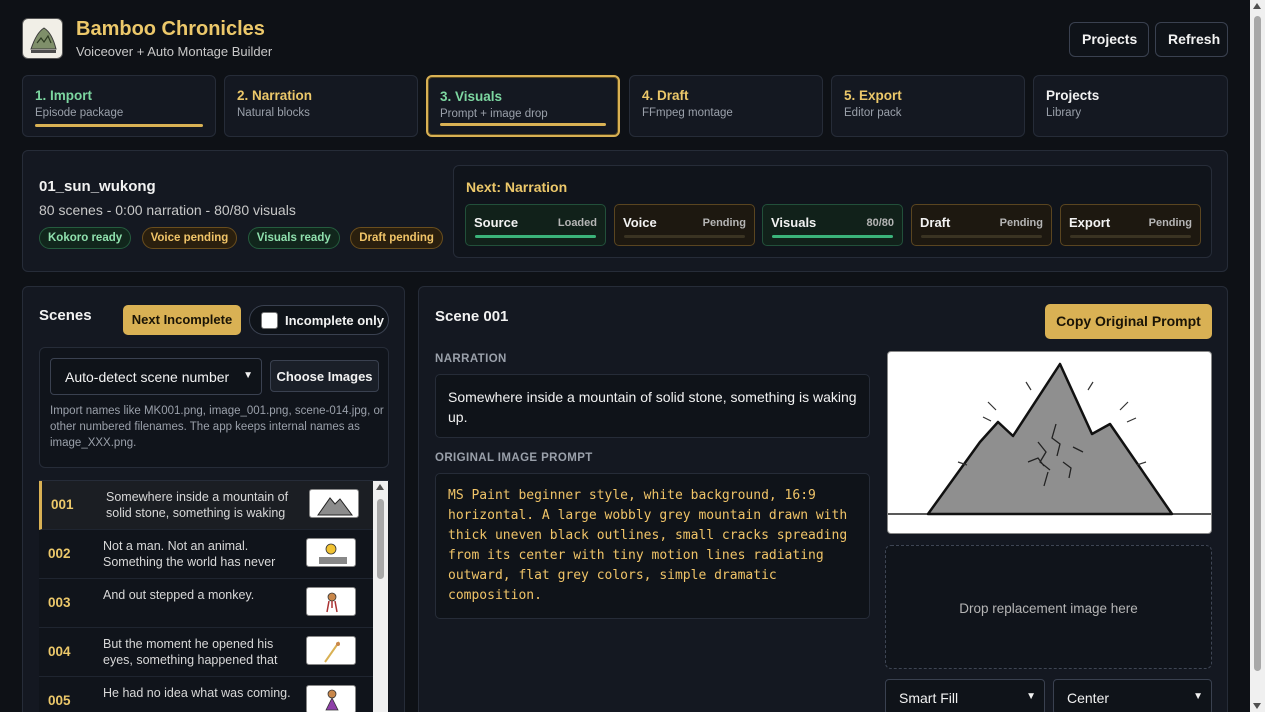 The height and width of the screenshot is (712, 1265). Describe the element at coordinates (1064, 113) in the screenshot. I see `step-subtitle: Library` at that location.